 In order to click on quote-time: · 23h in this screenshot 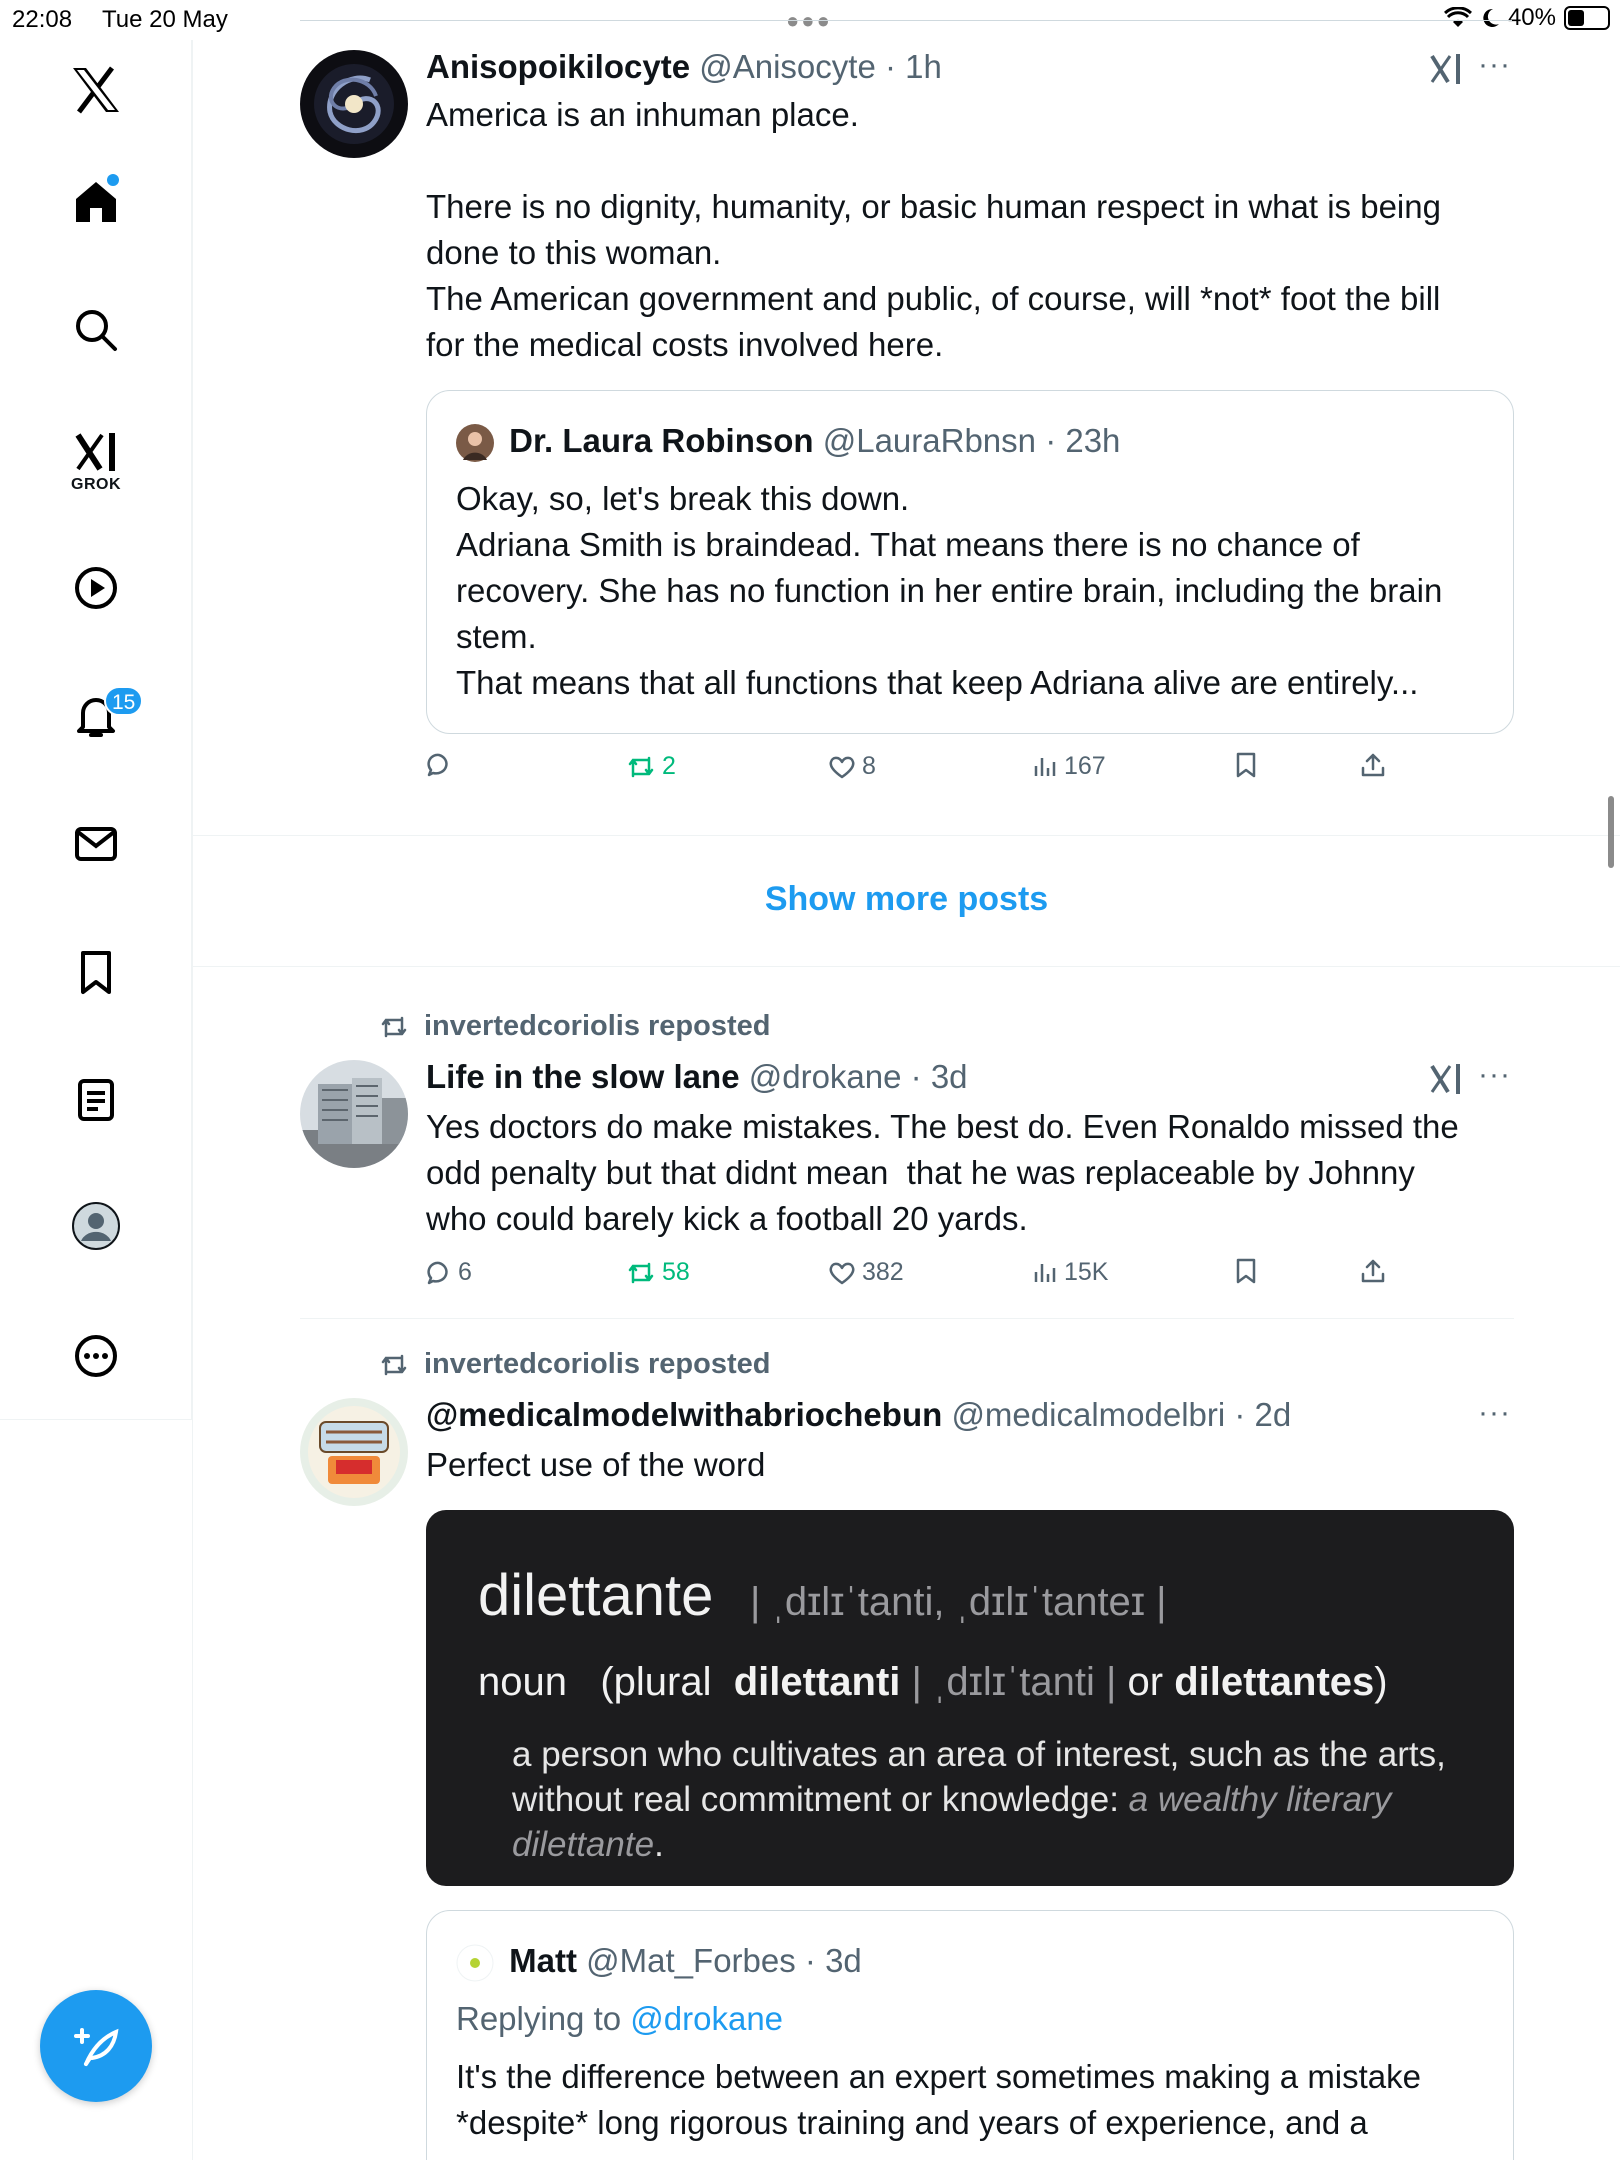, I will do `click(1083, 440)`.